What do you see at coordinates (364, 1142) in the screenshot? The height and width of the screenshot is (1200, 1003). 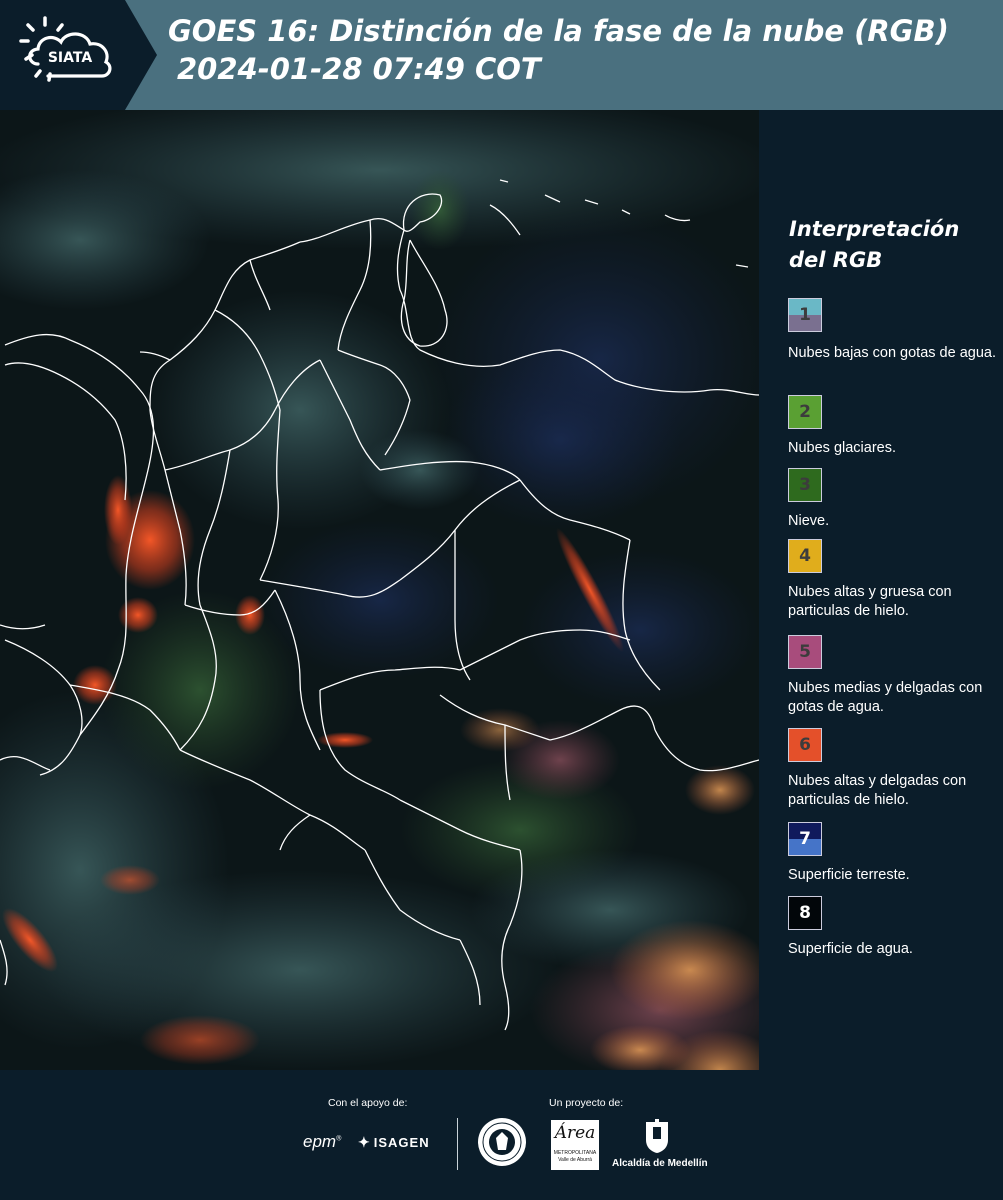 I see `isagen-mark-icon: ✦` at bounding box center [364, 1142].